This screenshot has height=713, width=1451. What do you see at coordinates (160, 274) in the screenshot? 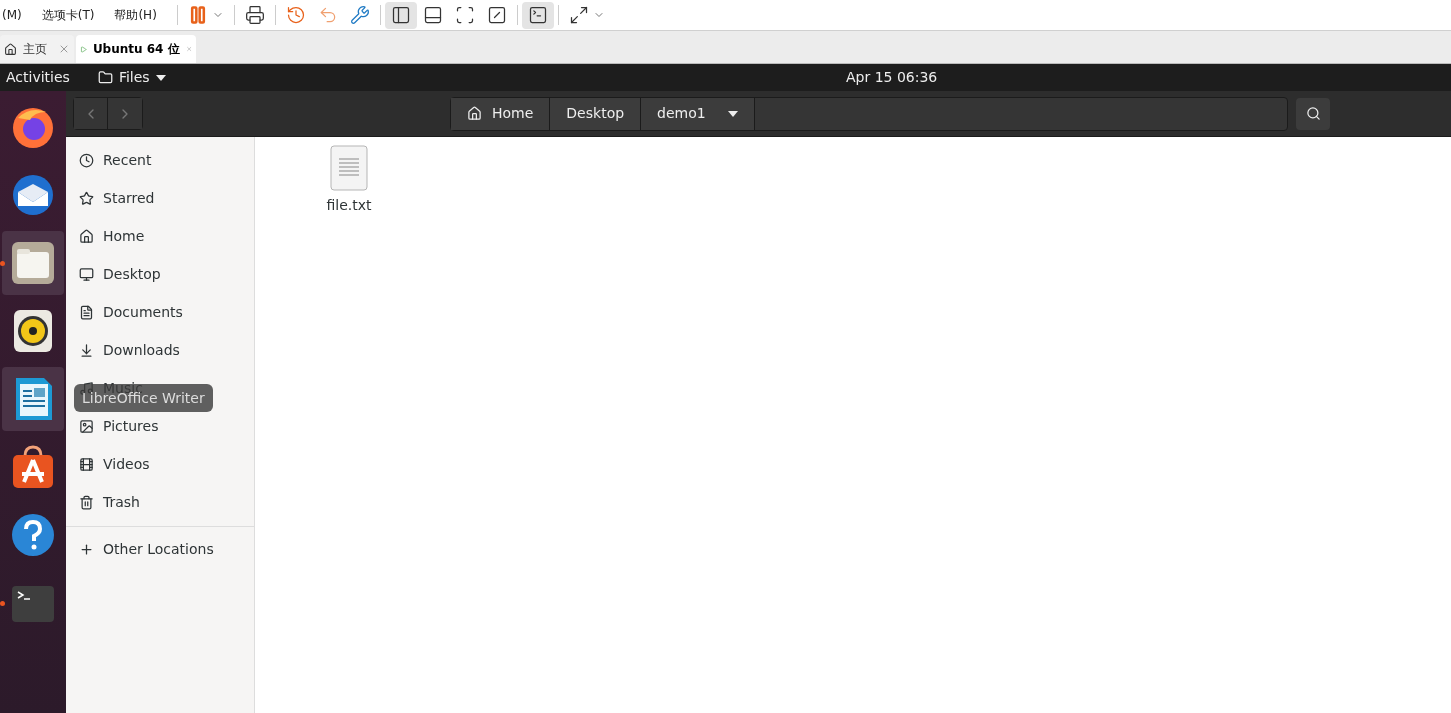
I see `sidebar-item: Desktop` at bounding box center [160, 274].